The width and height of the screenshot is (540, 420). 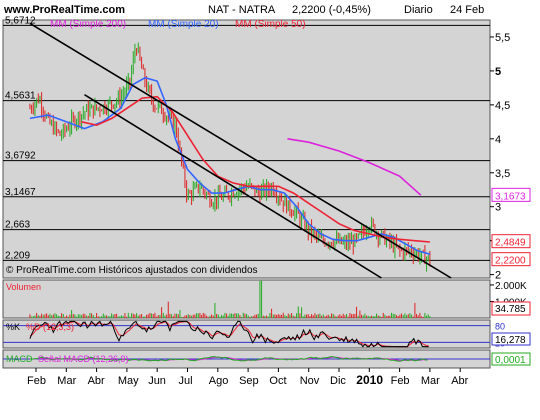 I want to click on y-tick-label: 4, so click(x=498, y=140).